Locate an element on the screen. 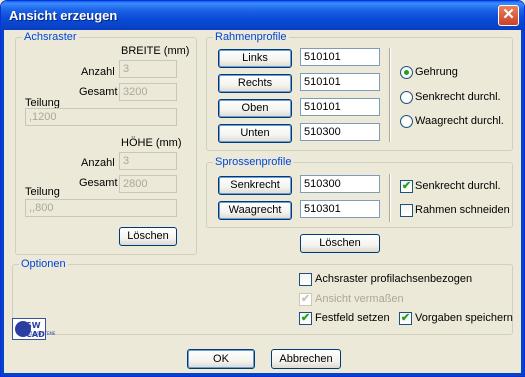 Image resolution: width=525 pixels, height=377 pixels. hoehe-anzahl-label: Anzahl is located at coordinates (98, 163).